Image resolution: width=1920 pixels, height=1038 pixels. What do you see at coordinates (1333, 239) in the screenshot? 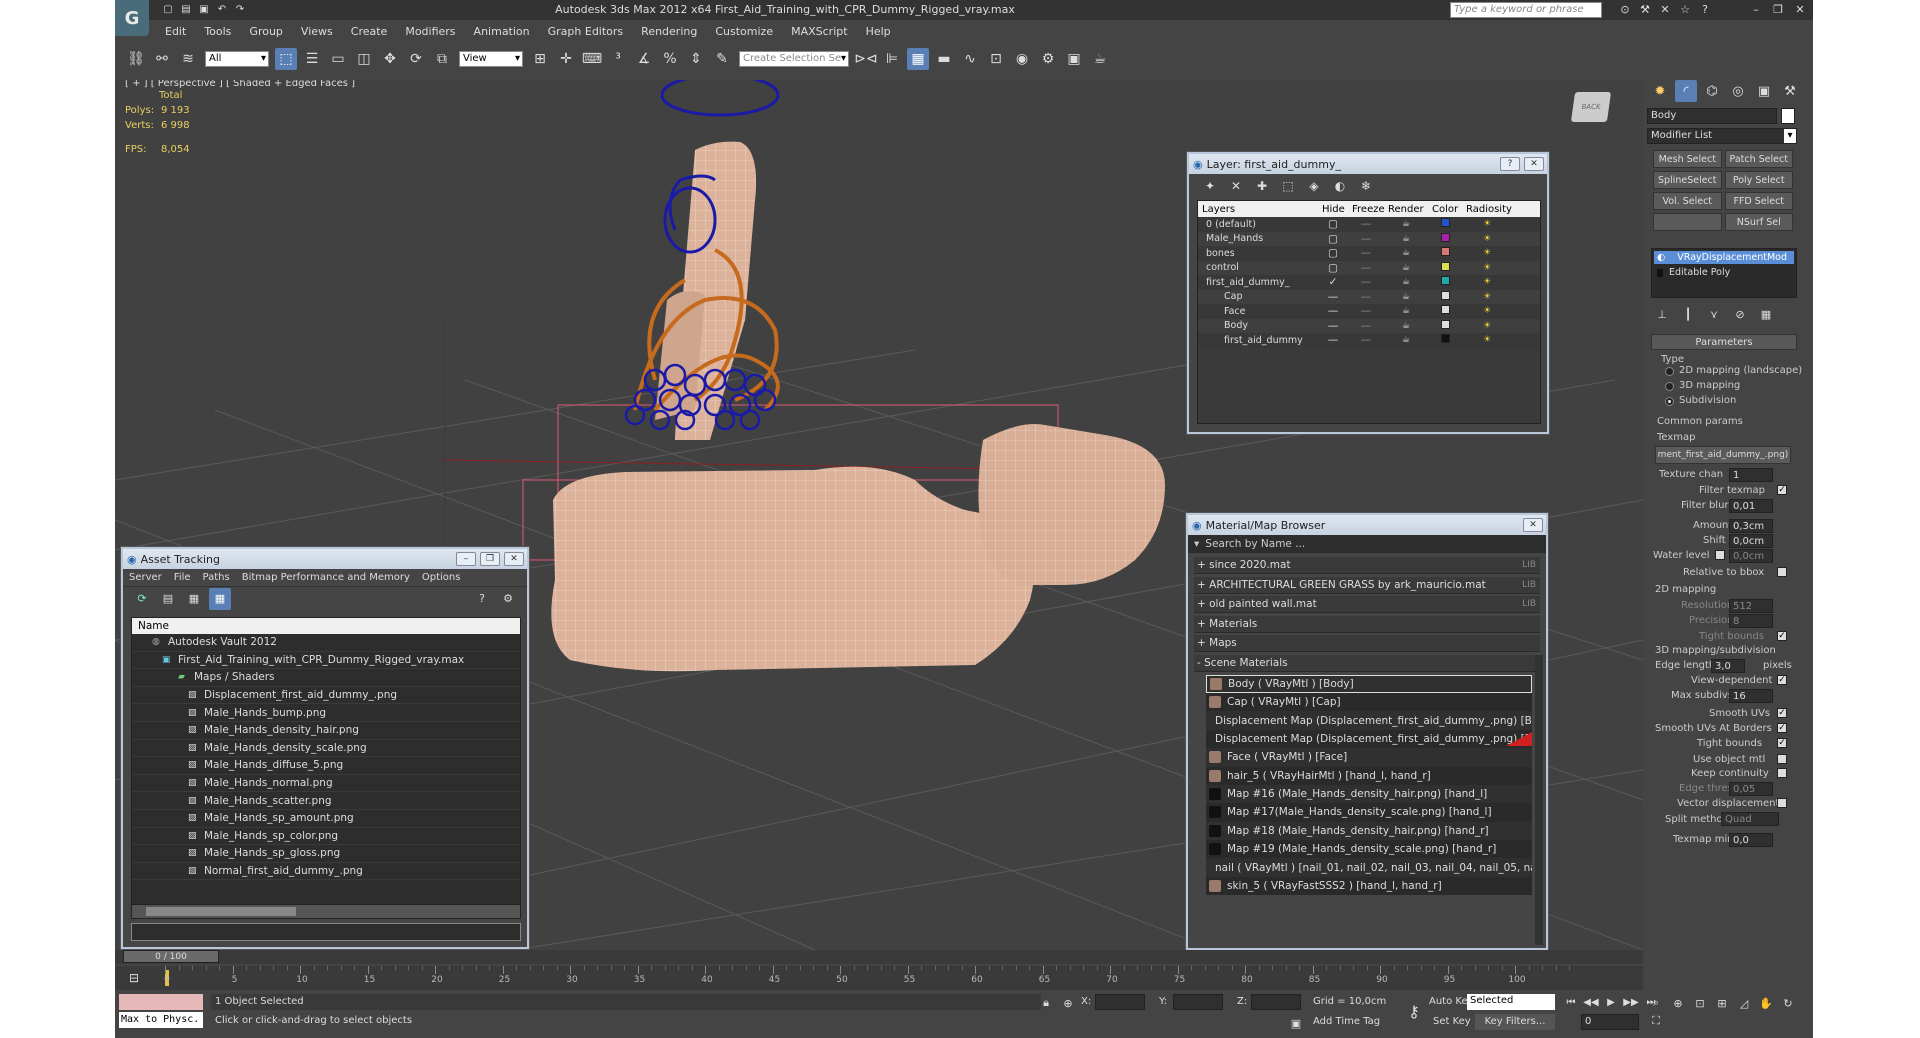
I see `layer-hide-toggle: ▢` at bounding box center [1333, 239].